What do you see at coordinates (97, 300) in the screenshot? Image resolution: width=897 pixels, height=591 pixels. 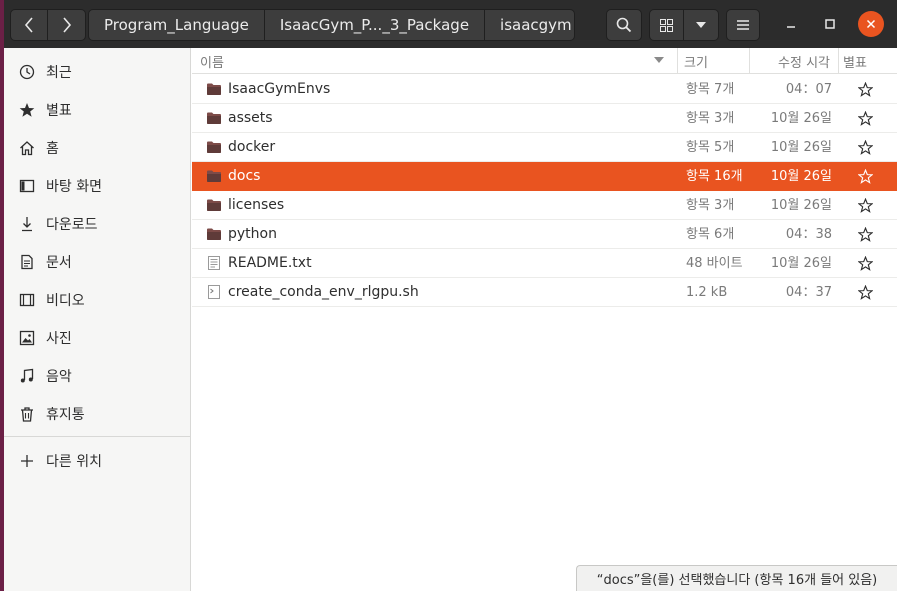 I see `sidebar-item-videos: 비디오` at bounding box center [97, 300].